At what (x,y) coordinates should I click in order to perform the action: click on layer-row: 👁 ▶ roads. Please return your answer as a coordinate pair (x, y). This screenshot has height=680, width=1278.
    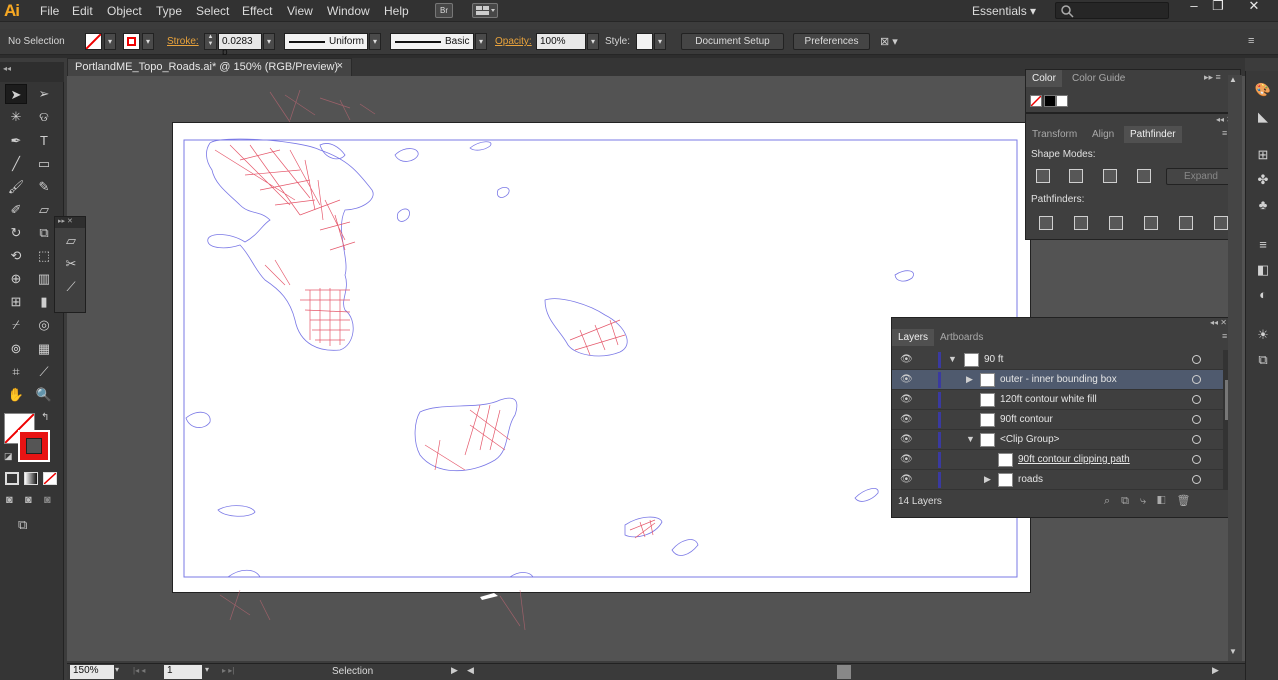
    Looking at the image, I should click on (1058, 480).